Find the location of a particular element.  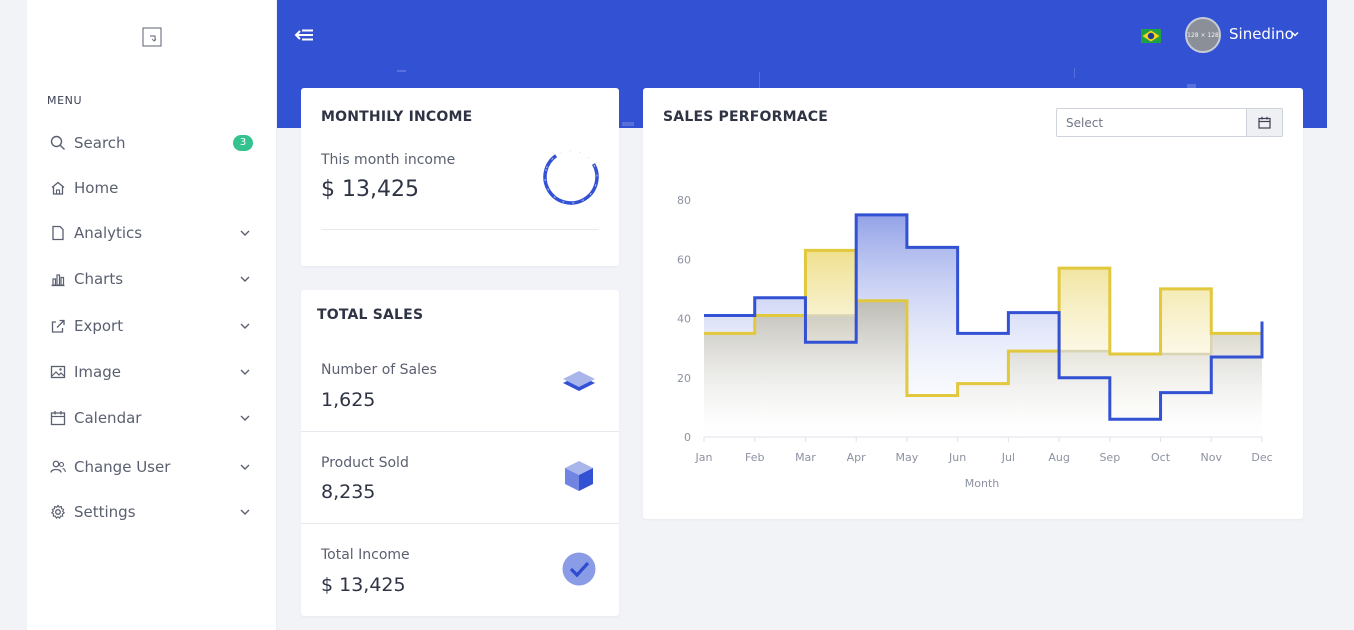

share-icon is located at coordinates (58, 326).